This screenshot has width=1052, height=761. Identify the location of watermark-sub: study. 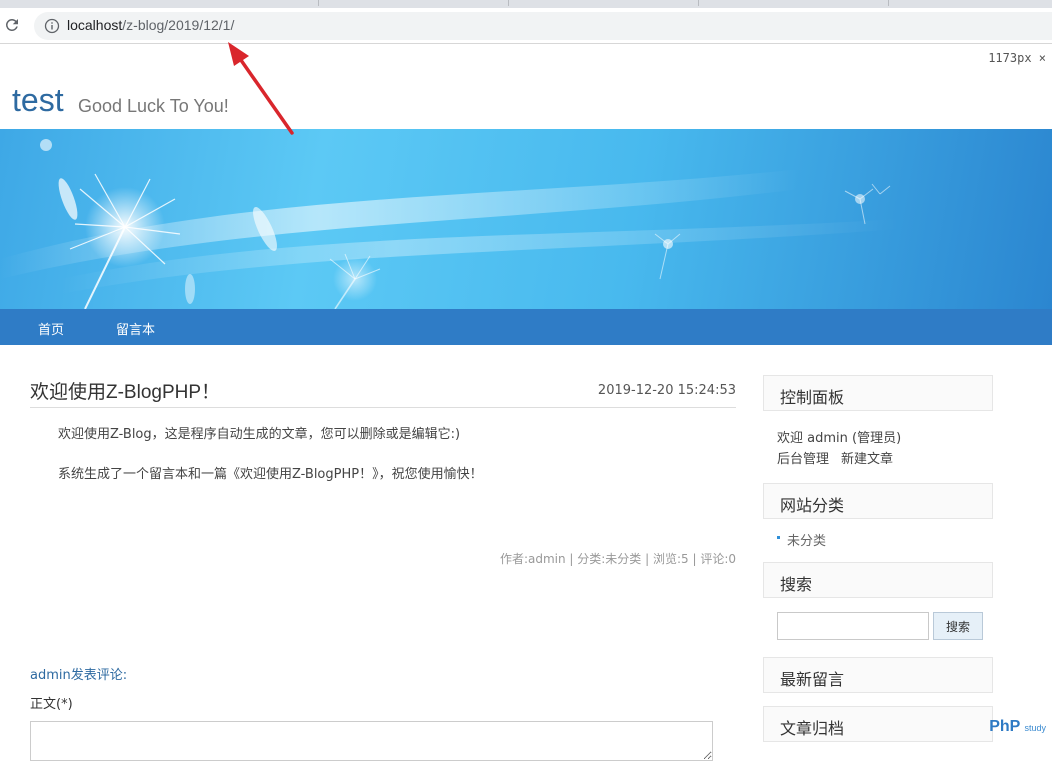
(1035, 728).